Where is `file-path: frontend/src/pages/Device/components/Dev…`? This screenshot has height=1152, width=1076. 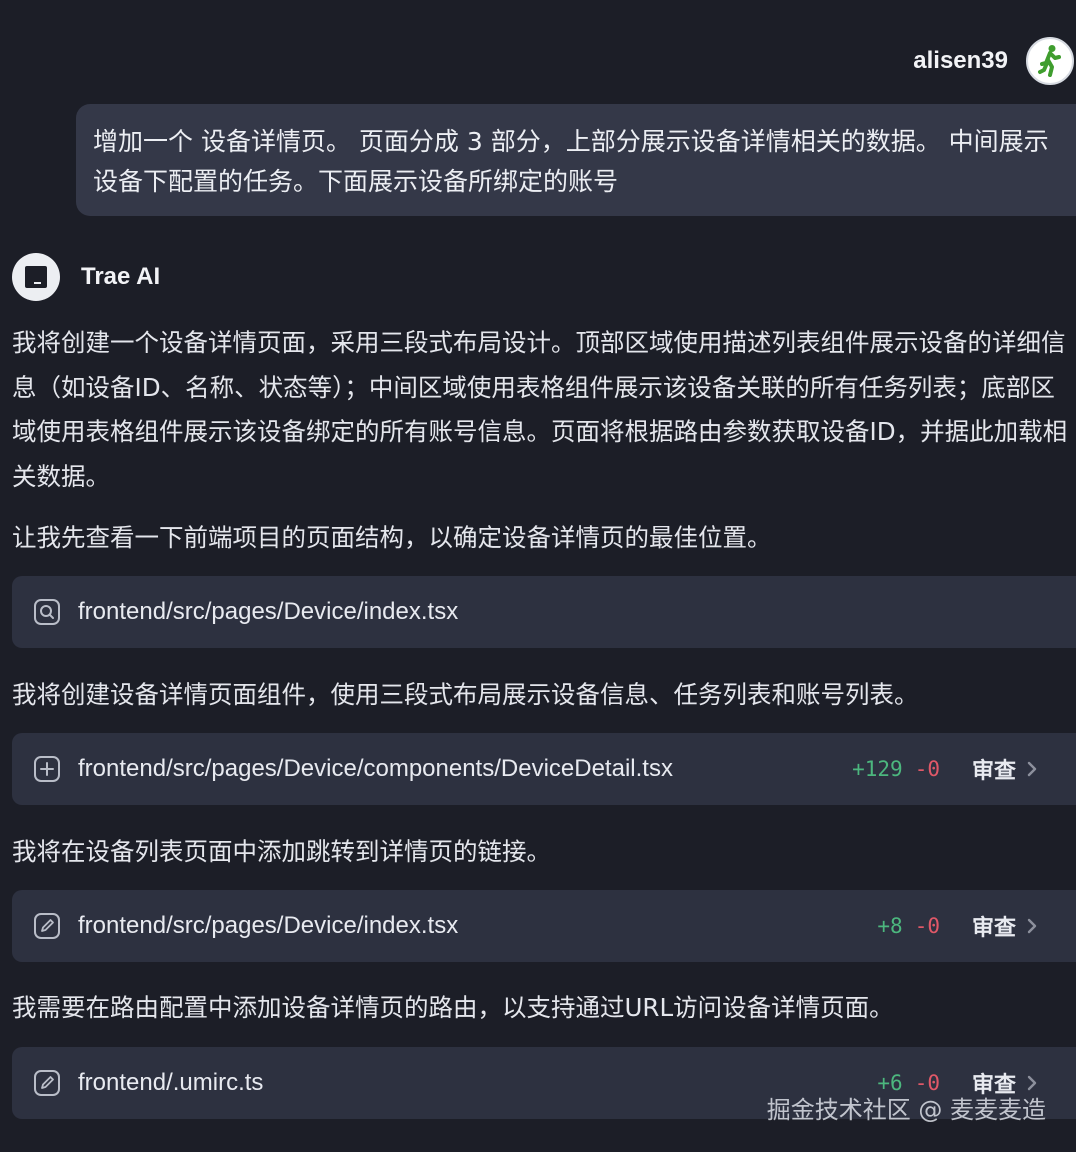
file-path: frontend/src/pages/Device/components/Dev… is located at coordinates (375, 768).